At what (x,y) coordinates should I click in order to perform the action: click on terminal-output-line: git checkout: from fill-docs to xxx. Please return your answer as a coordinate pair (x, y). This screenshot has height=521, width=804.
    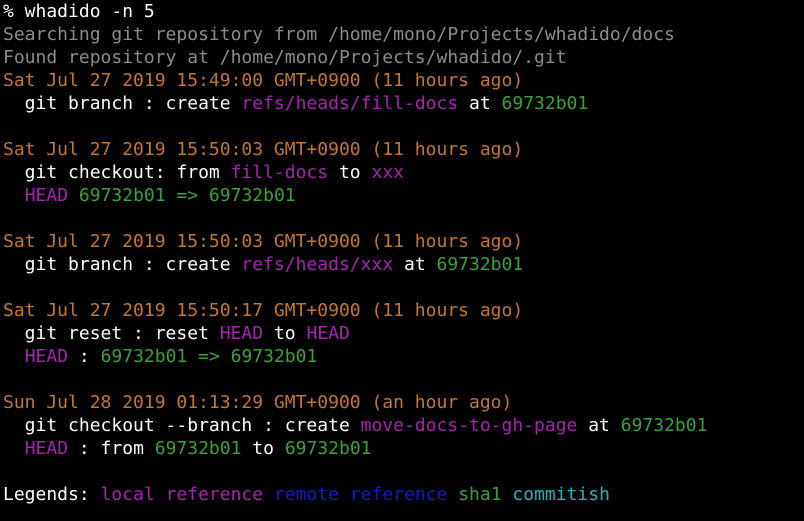
    Looking at the image, I should click on (403, 172).